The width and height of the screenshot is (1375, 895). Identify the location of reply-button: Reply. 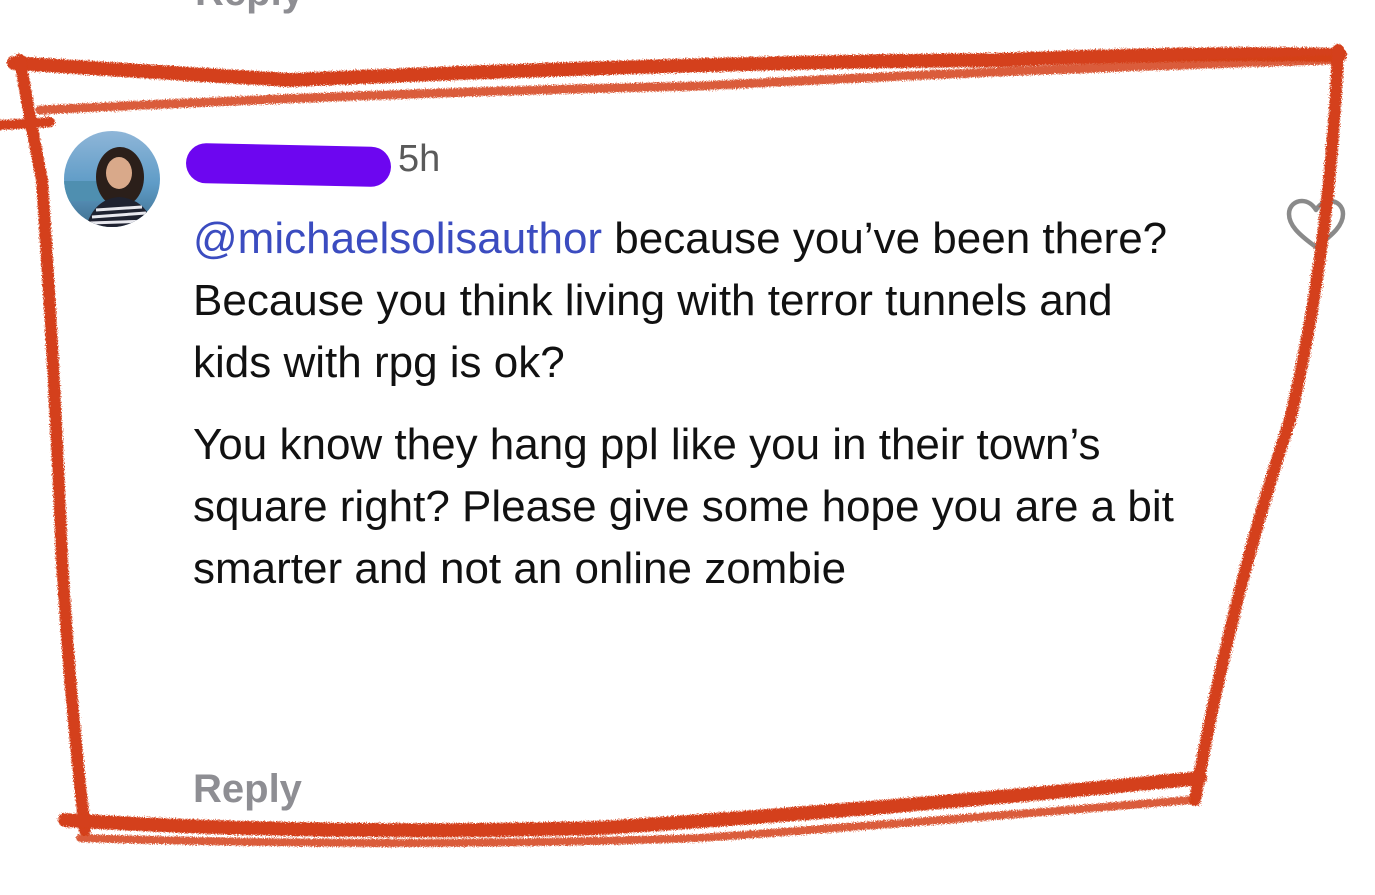
(247, 789).